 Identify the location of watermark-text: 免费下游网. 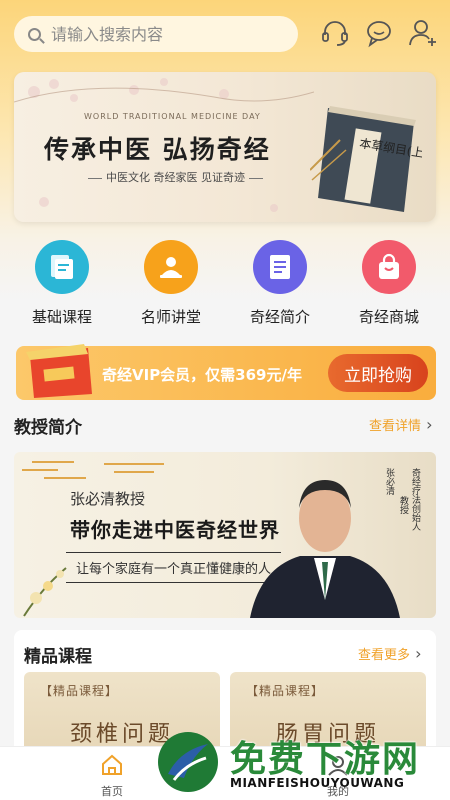
(325, 759).